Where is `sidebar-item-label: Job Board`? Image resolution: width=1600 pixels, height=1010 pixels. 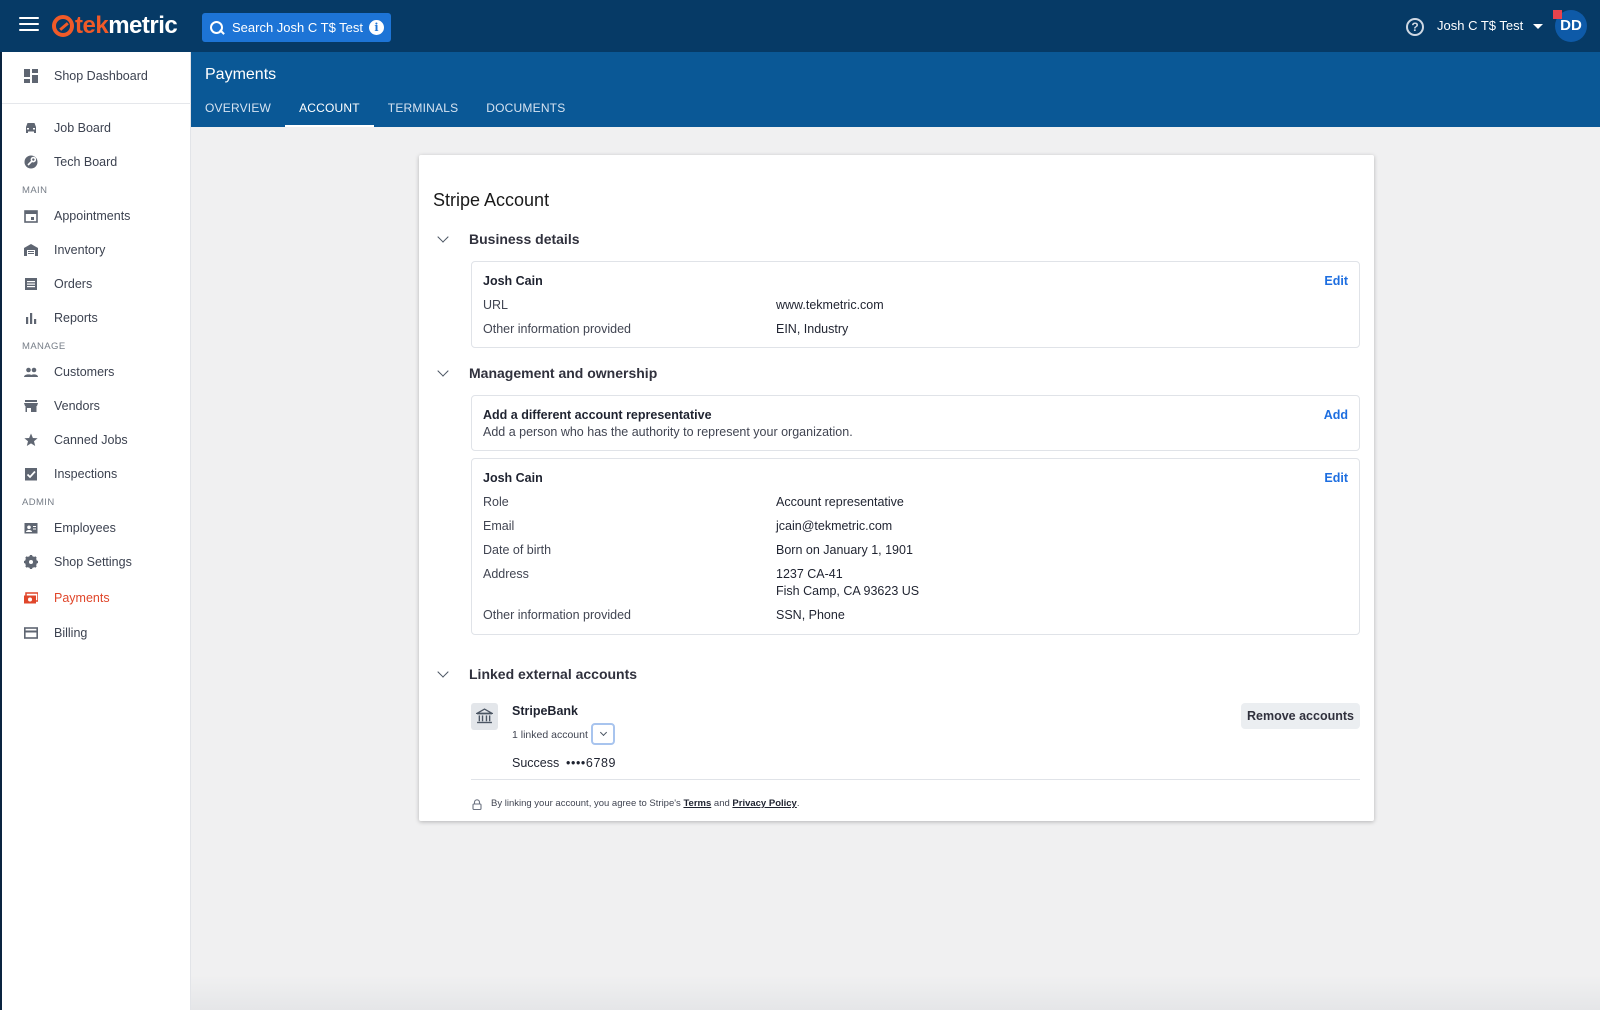 sidebar-item-label: Job Board is located at coordinates (82, 128).